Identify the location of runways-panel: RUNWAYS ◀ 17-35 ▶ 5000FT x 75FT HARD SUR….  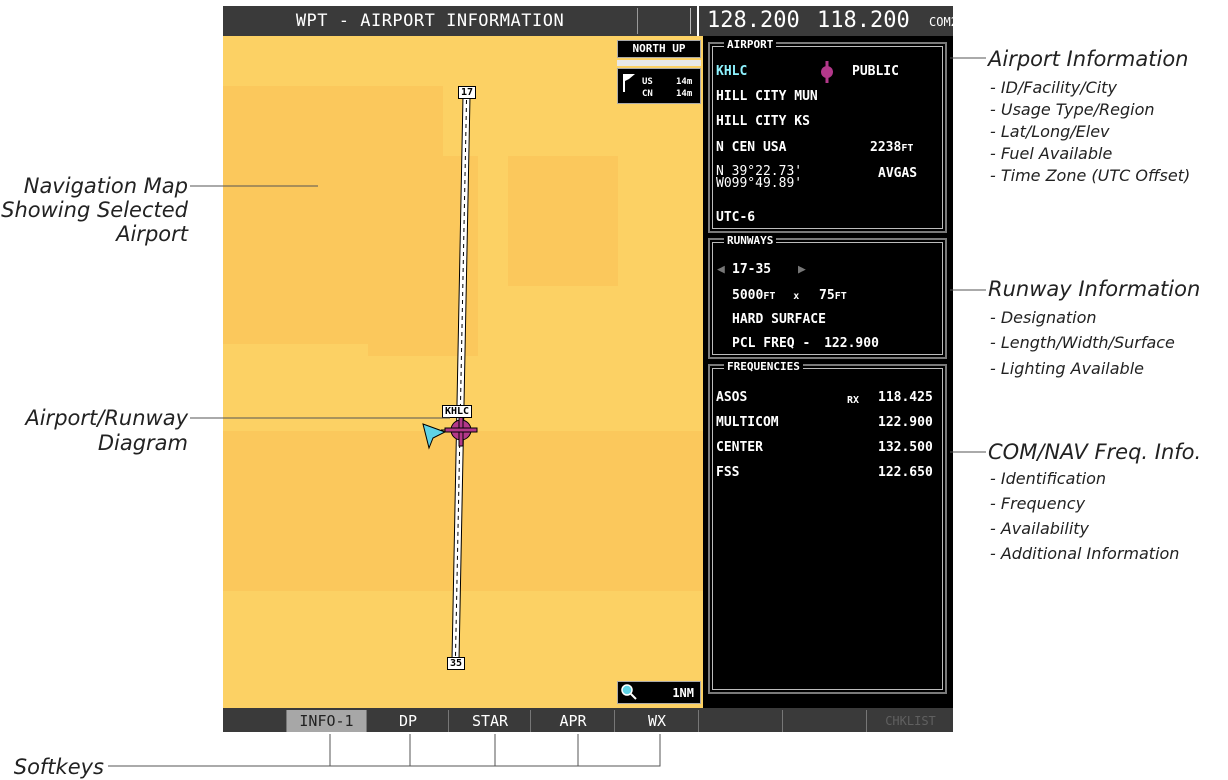
(827, 297).